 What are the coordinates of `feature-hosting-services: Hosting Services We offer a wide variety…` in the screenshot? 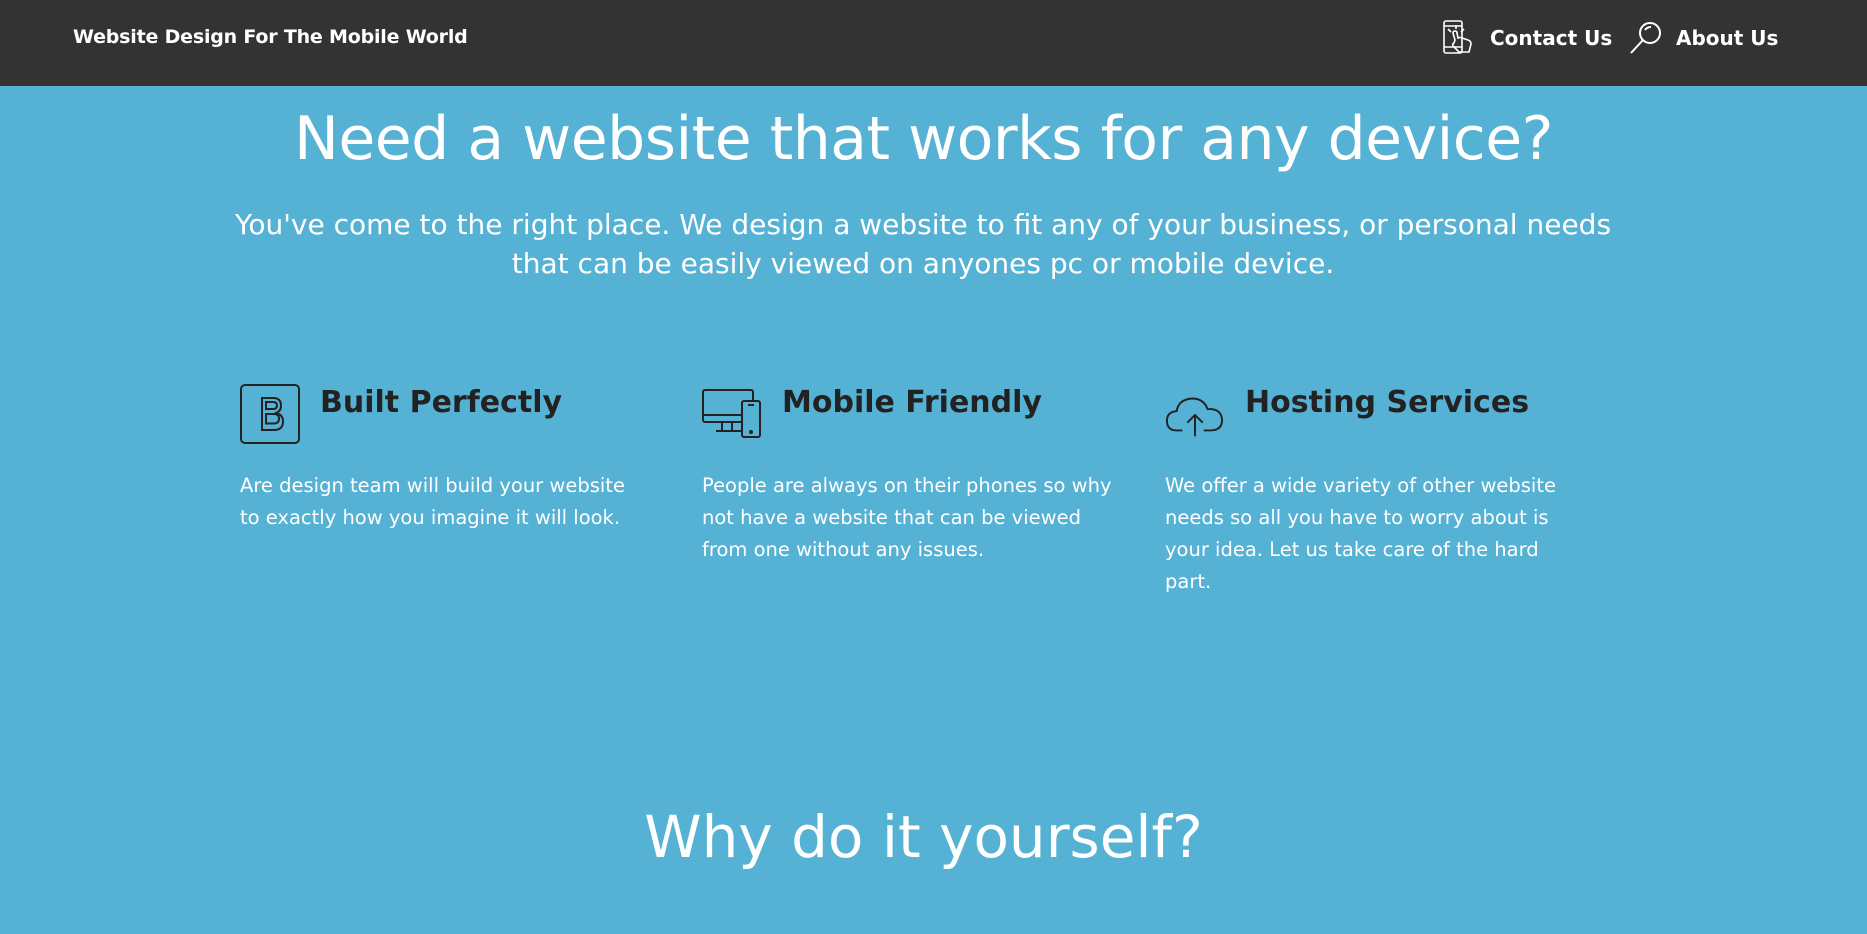 It's located at (1375, 490).